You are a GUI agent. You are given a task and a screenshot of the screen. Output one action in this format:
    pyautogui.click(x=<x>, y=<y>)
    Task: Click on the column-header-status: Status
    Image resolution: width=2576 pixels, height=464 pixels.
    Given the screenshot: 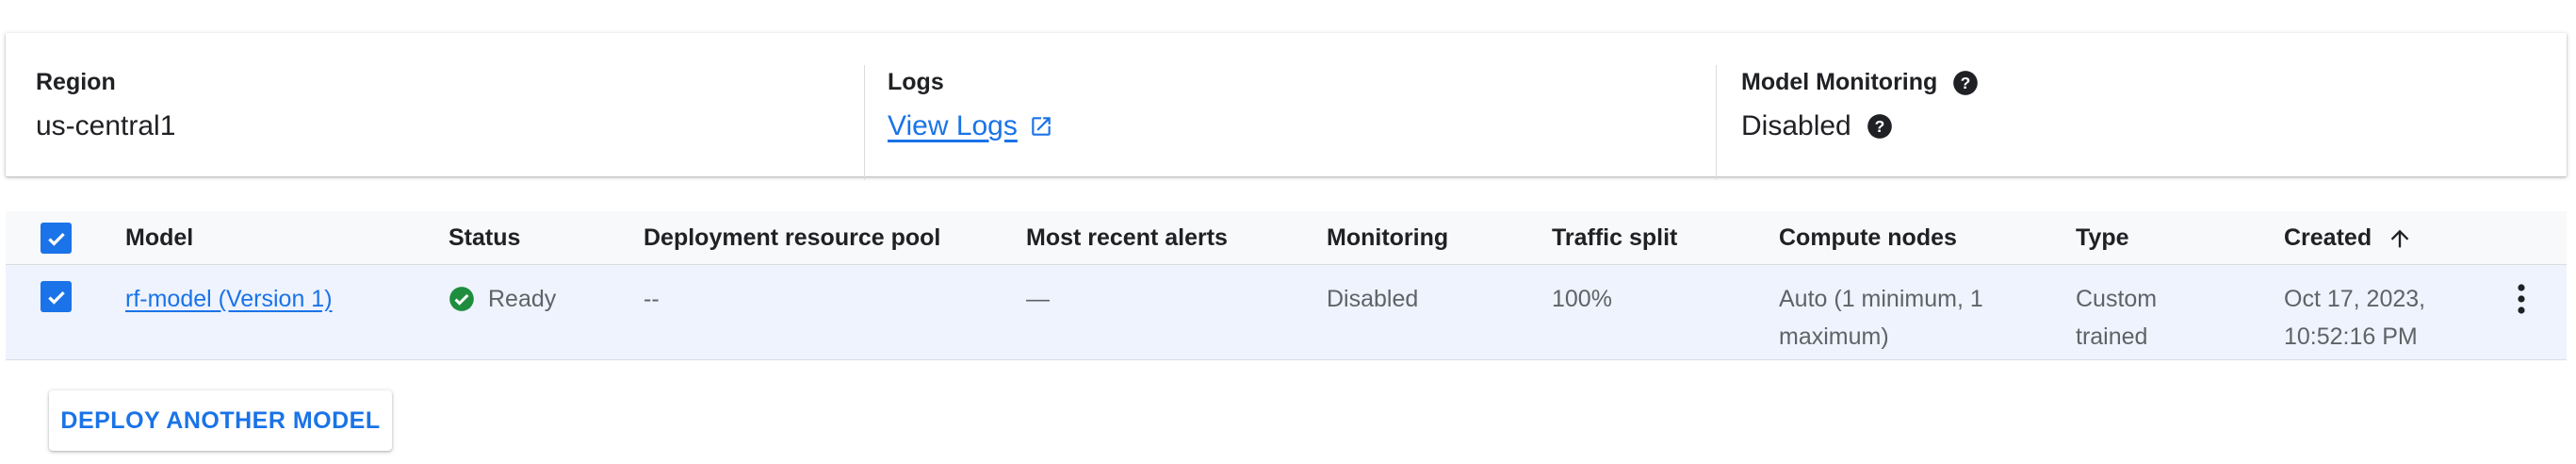 What is the action you would take?
    pyautogui.click(x=484, y=238)
    